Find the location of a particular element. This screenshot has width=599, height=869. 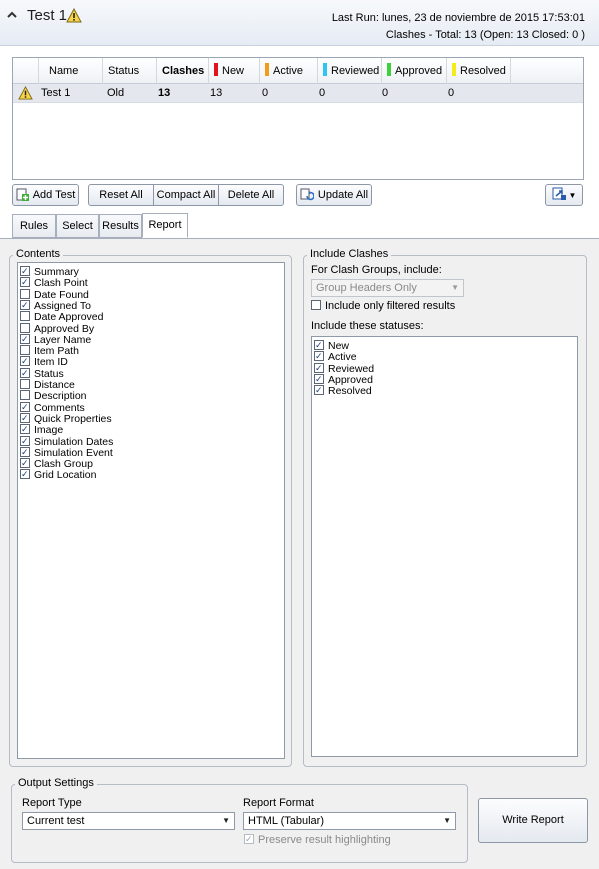

contents-item: Assigned To is located at coordinates (56, 305).